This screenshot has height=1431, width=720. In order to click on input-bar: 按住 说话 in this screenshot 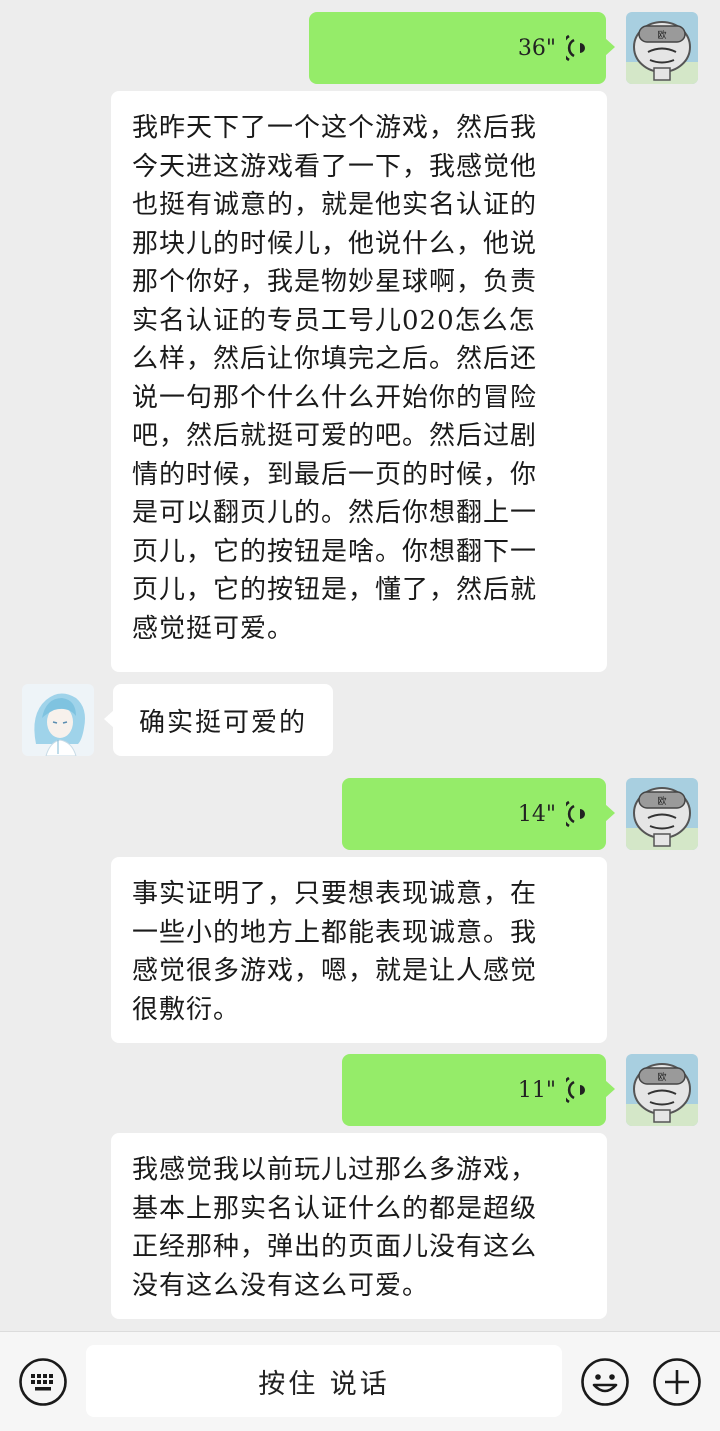, I will do `click(360, 1381)`.